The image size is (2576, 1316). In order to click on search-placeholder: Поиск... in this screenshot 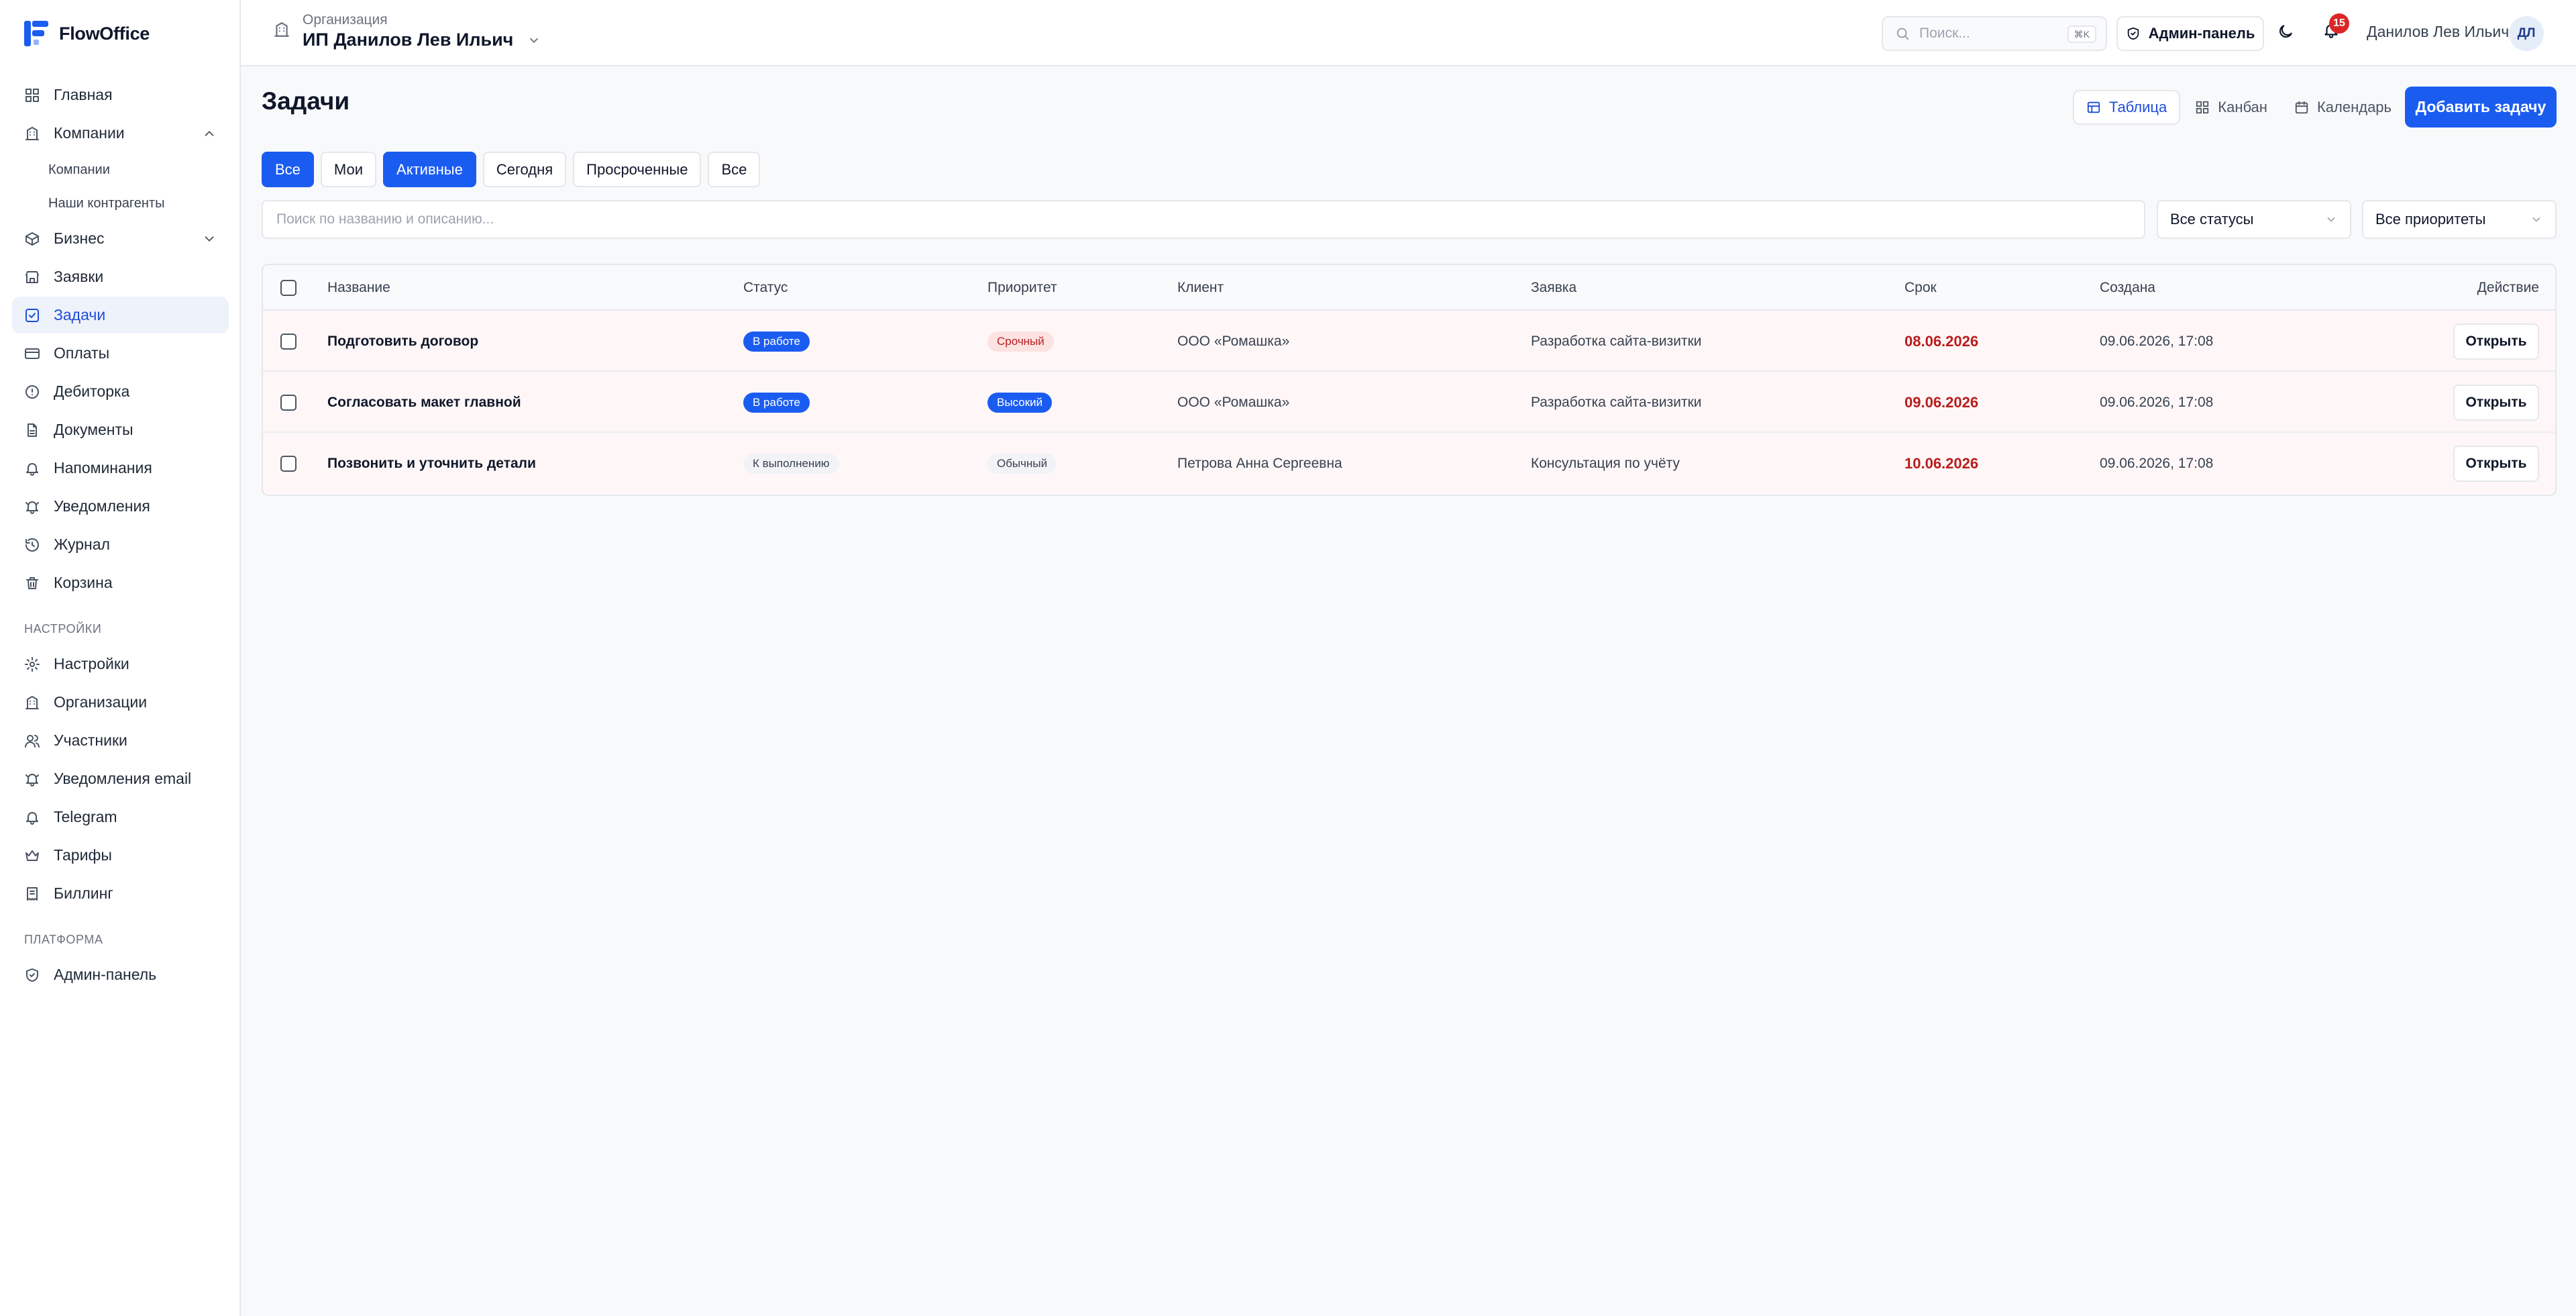, I will do `click(1944, 33)`.